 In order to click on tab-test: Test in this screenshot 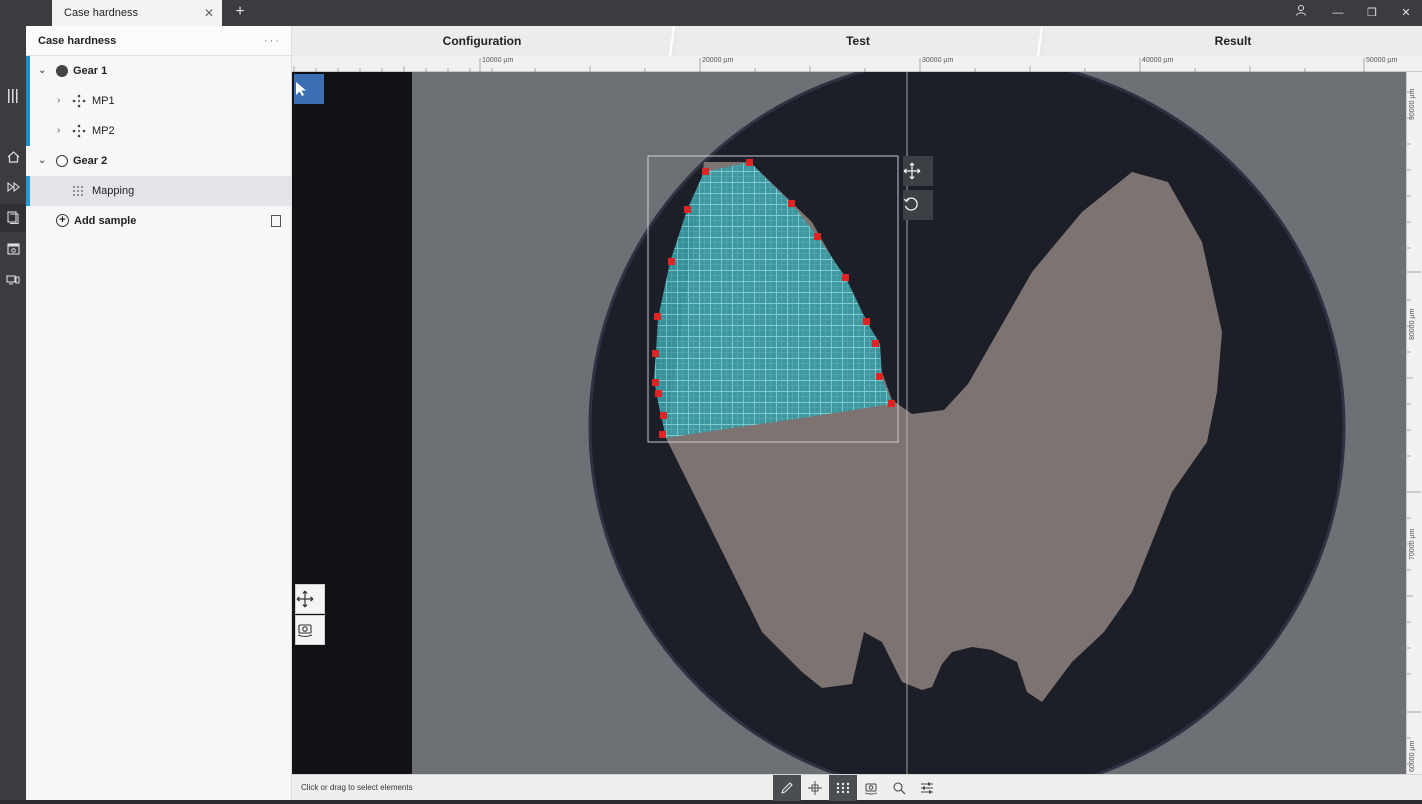, I will do `click(858, 41)`.